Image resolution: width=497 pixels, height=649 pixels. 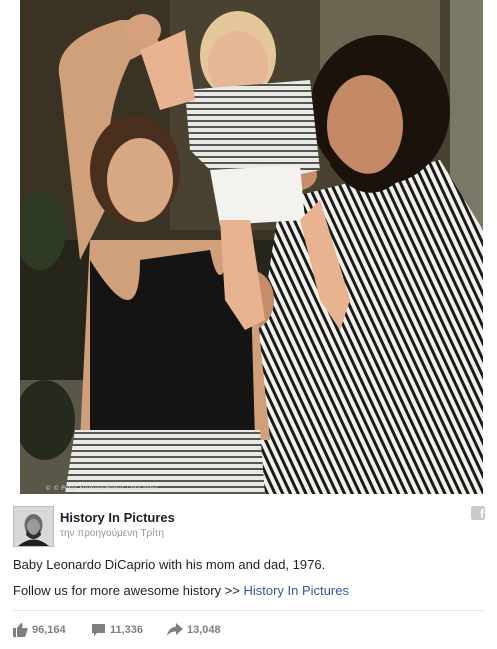 What do you see at coordinates (249, 610) in the screenshot?
I see `divider` at bounding box center [249, 610].